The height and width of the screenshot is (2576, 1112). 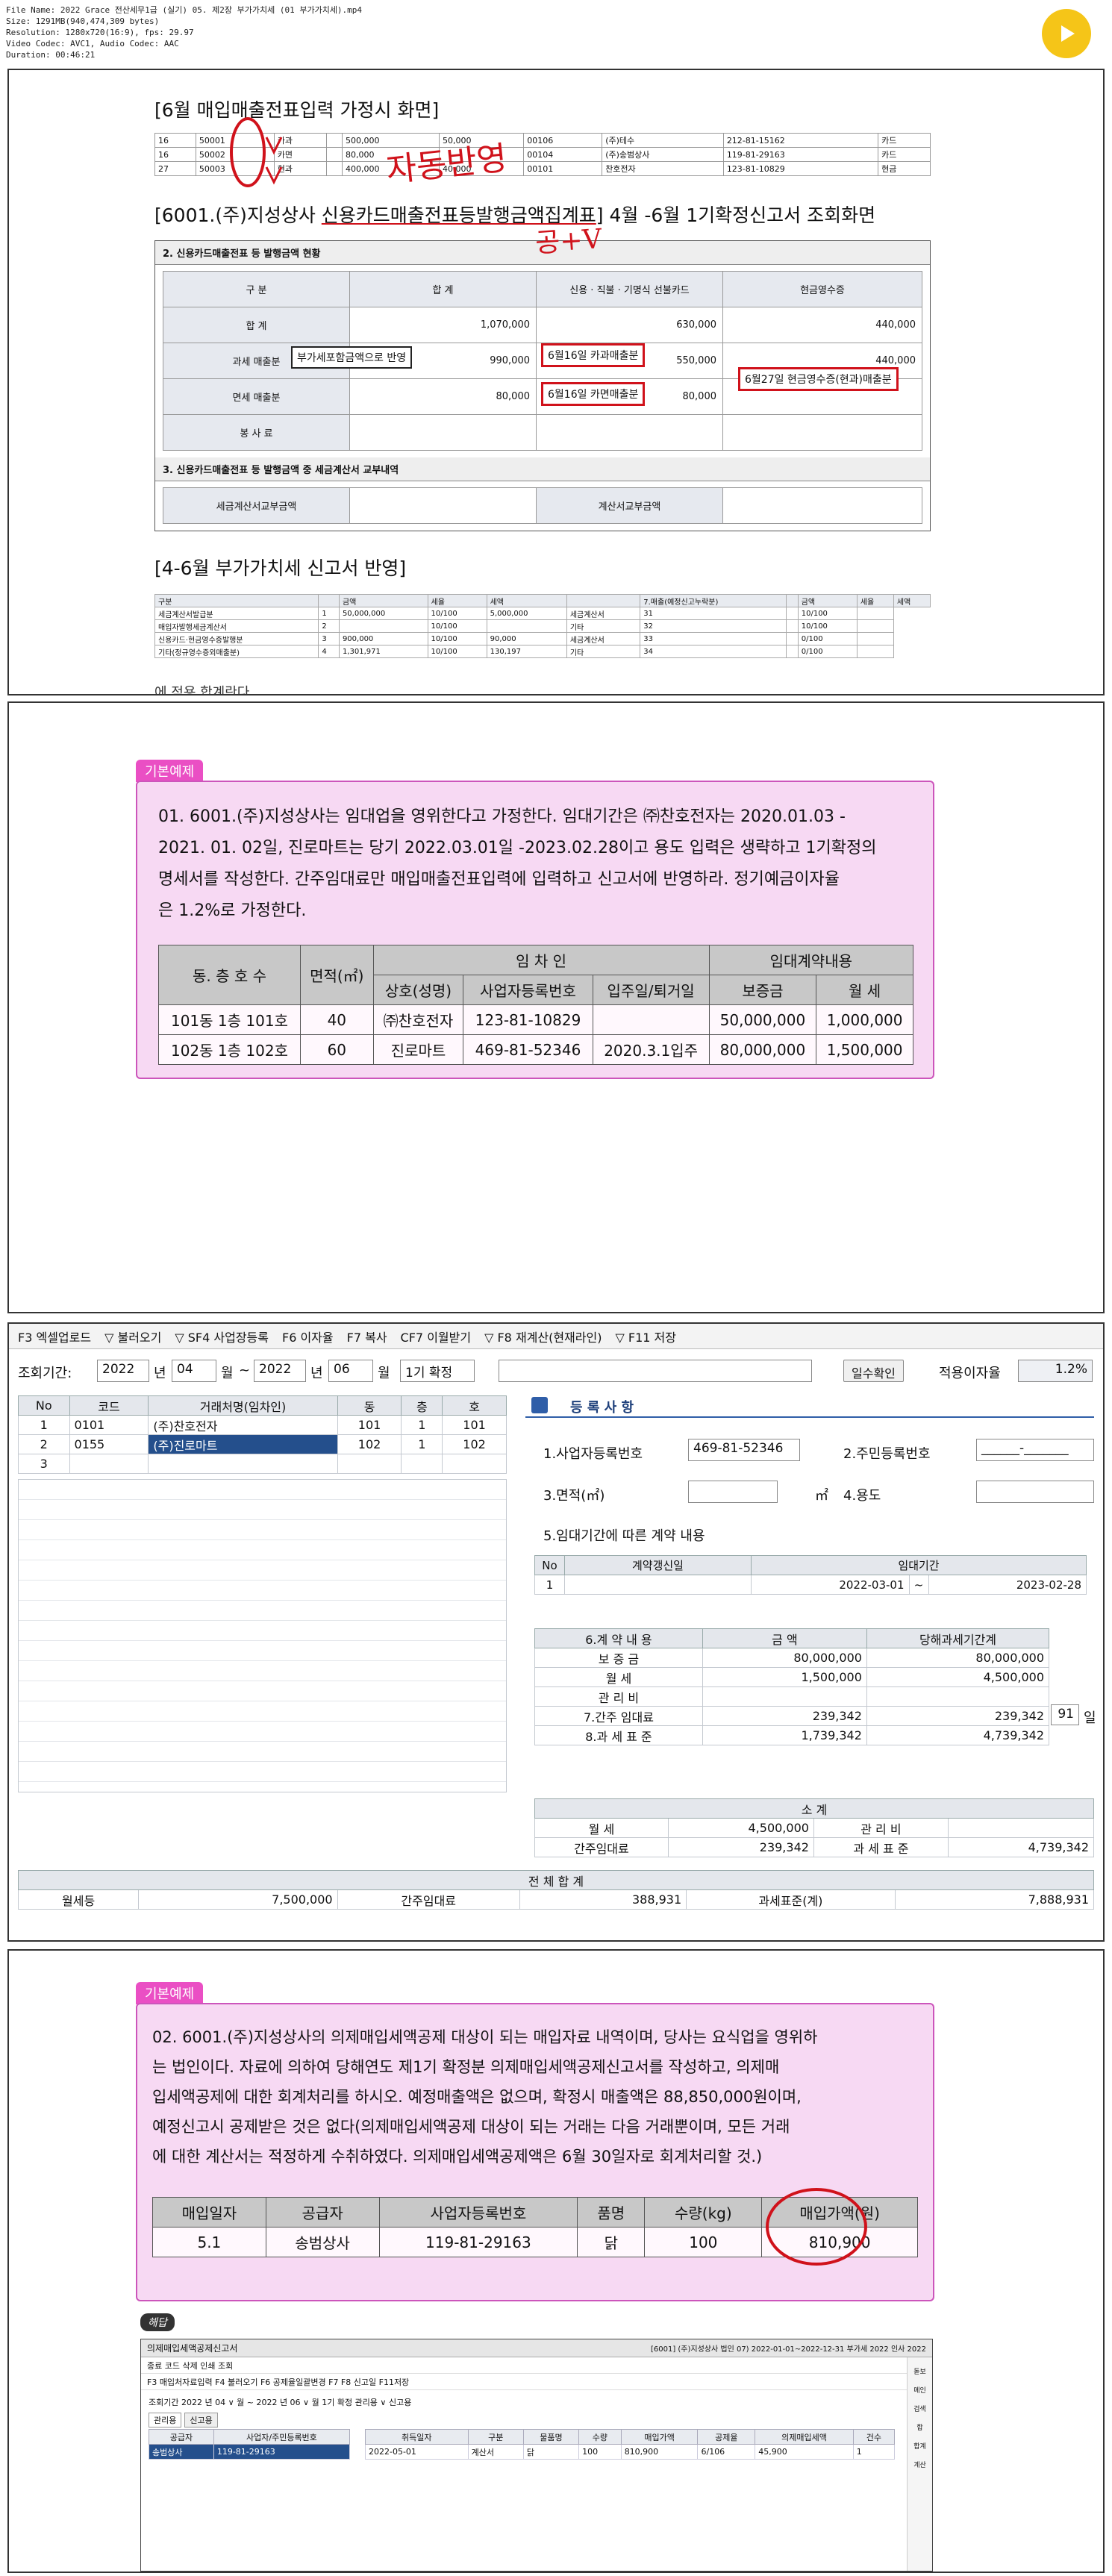 I want to click on supplier-cell: 송범상사, so click(x=182, y=2452).